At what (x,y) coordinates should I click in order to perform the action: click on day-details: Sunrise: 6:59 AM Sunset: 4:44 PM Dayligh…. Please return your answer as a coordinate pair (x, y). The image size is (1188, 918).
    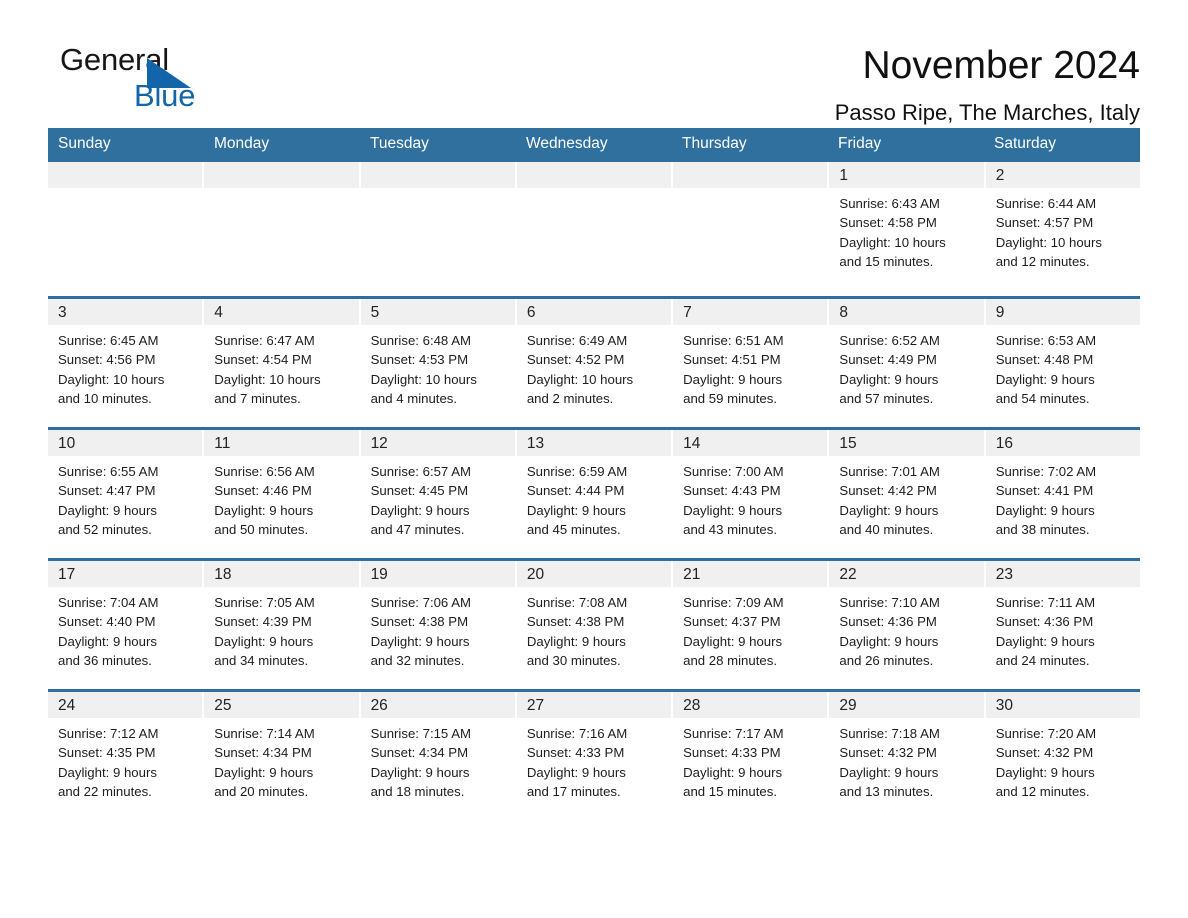
    Looking at the image, I should click on (577, 500).